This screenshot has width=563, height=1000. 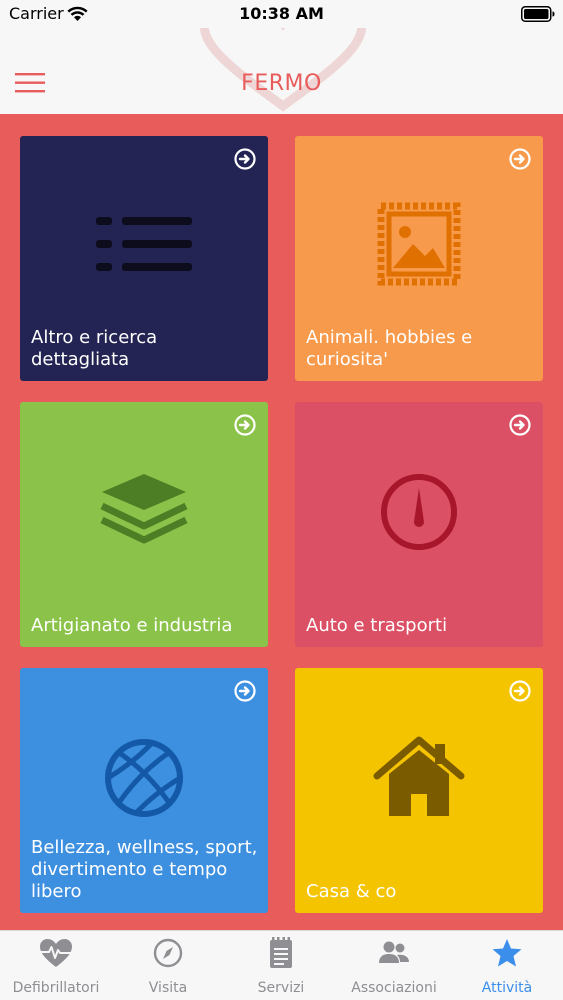 What do you see at coordinates (94, 348) in the screenshot?
I see `category-label: Altro e ricerca dettagliata` at bounding box center [94, 348].